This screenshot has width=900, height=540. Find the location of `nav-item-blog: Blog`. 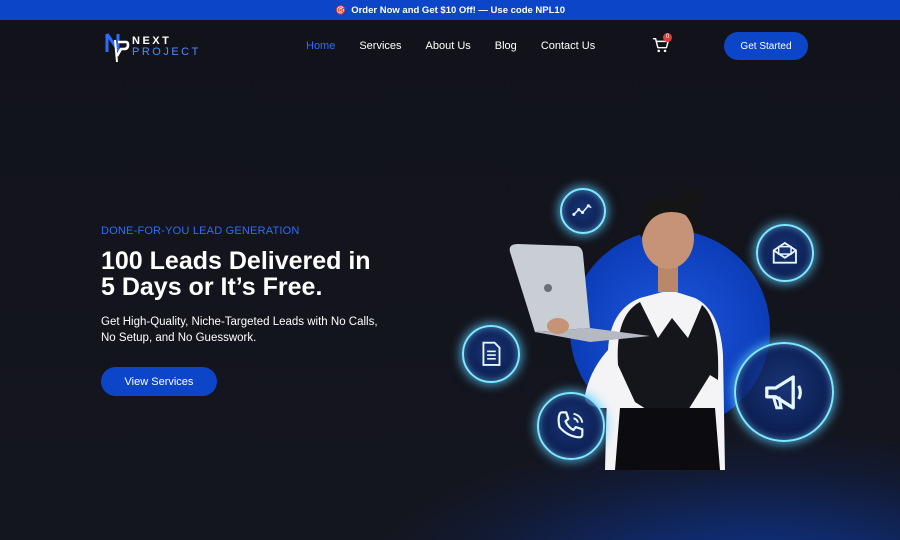

nav-item-blog: Blog is located at coordinates (506, 46).